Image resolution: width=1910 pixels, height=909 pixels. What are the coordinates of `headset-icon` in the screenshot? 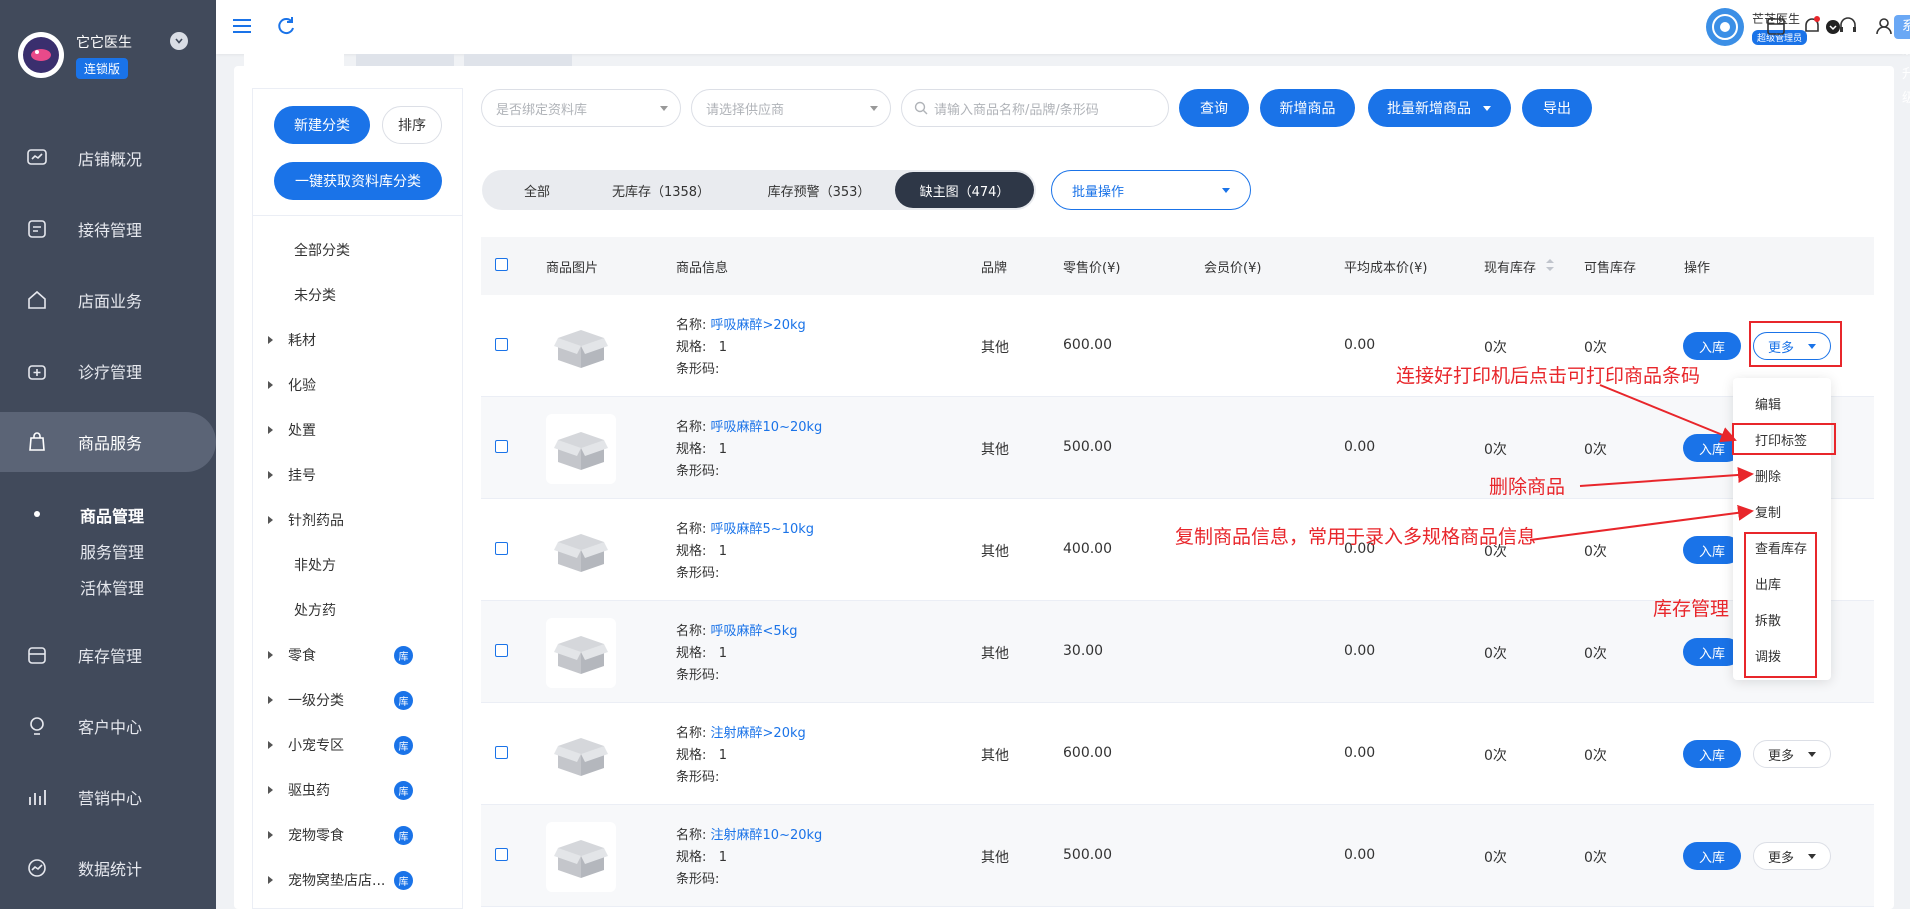 It's located at (1848, 26).